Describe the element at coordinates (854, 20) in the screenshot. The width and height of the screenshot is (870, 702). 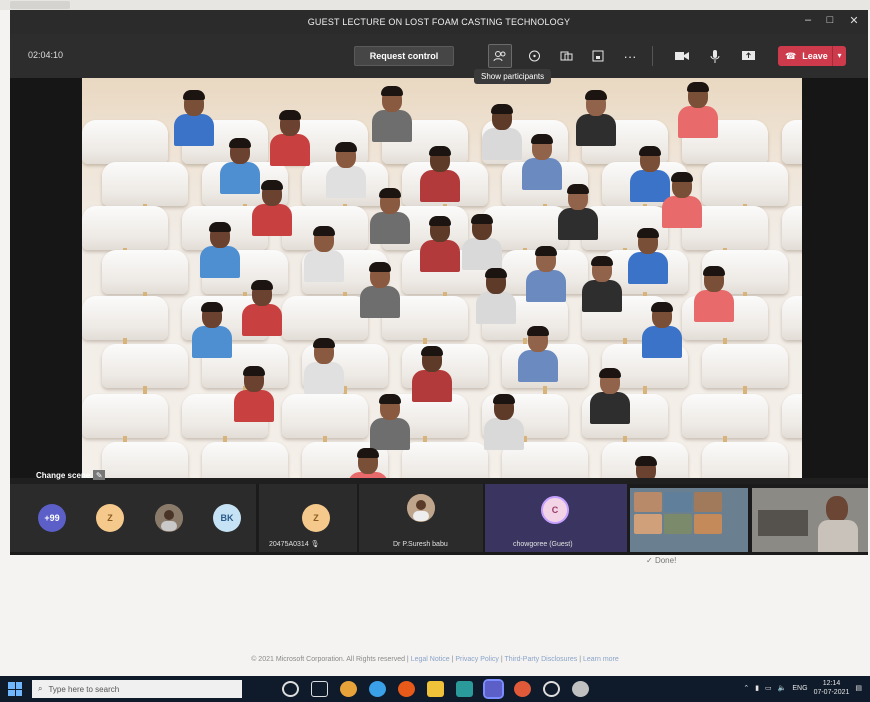
I see `close-icon: ✕` at that location.